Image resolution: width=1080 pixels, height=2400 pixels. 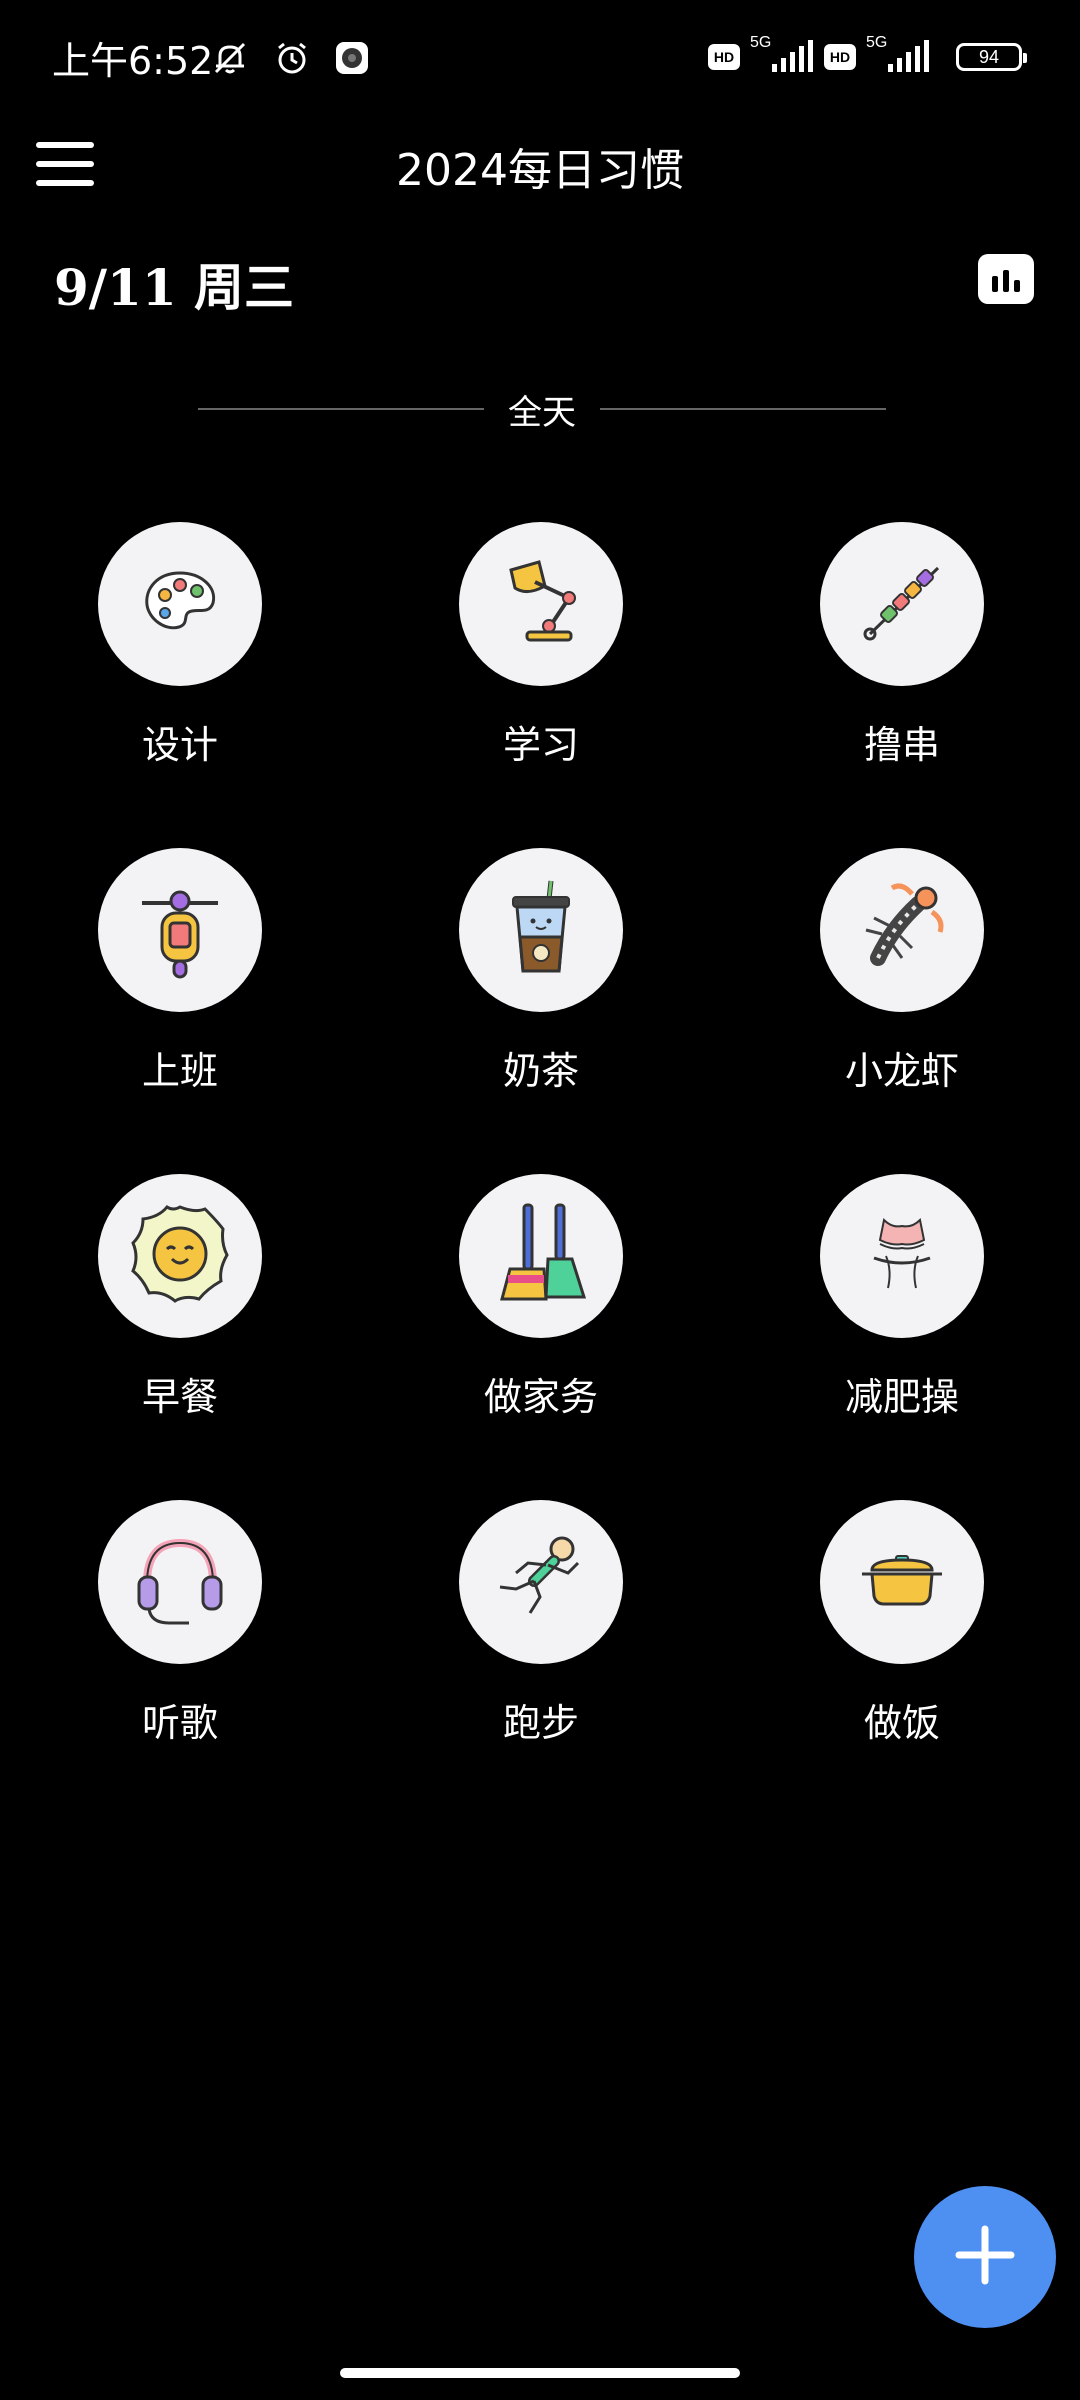 I want to click on habit-item: 听歌, so click(x=180, y=1623).